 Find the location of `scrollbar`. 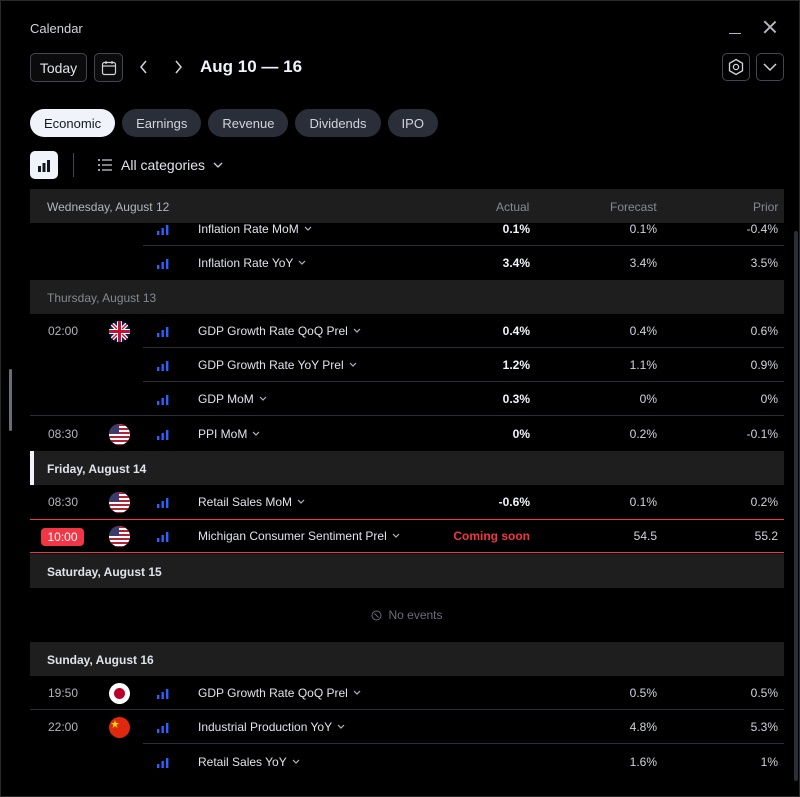

scrollbar is located at coordinates (796, 506).